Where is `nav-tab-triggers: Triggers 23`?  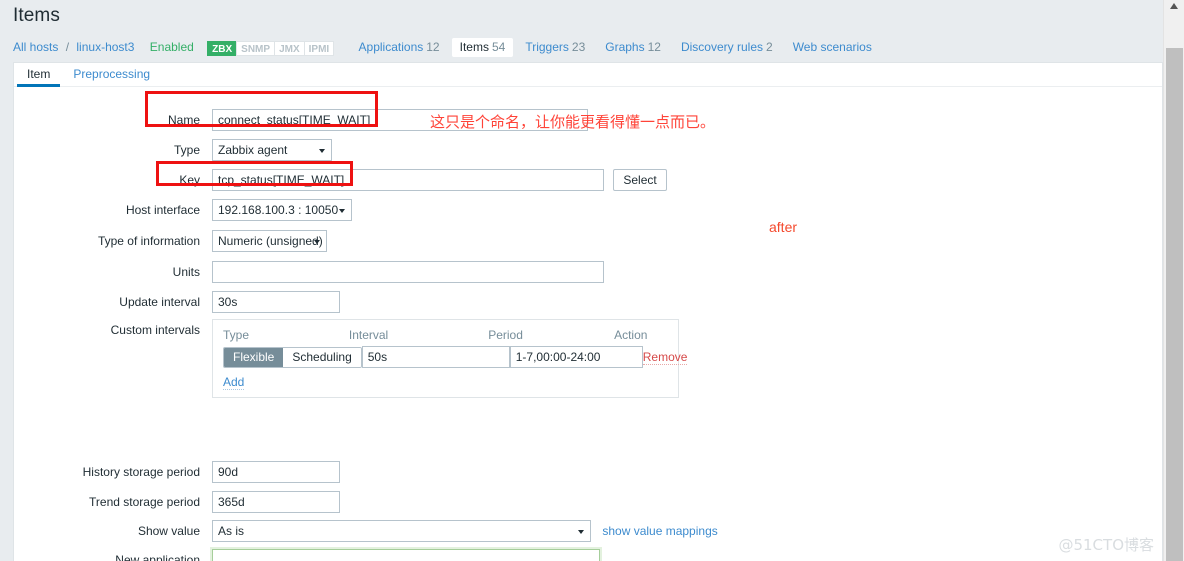
nav-tab-triggers: Triggers 23 is located at coordinates (555, 47).